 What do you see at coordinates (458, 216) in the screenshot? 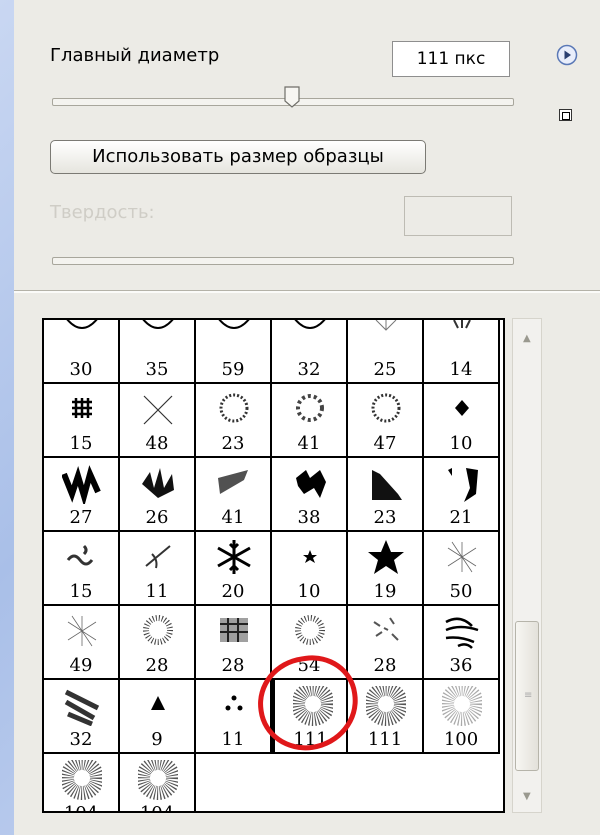
I see `hardness-input` at bounding box center [458, 216].